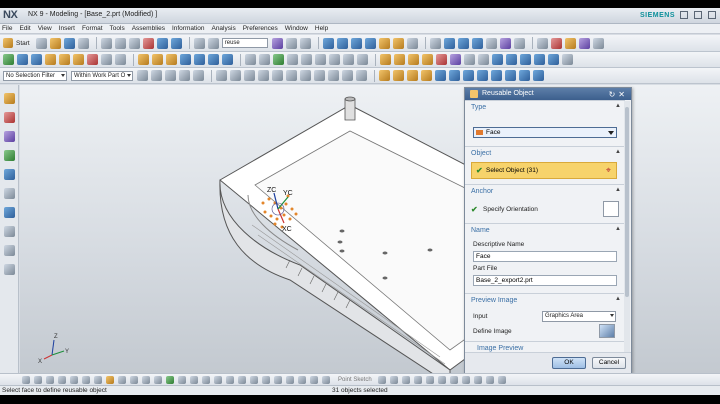  Describe the element at coordinates (106, 59) in the screenshot. I see `datum-plane-icon` at that location.